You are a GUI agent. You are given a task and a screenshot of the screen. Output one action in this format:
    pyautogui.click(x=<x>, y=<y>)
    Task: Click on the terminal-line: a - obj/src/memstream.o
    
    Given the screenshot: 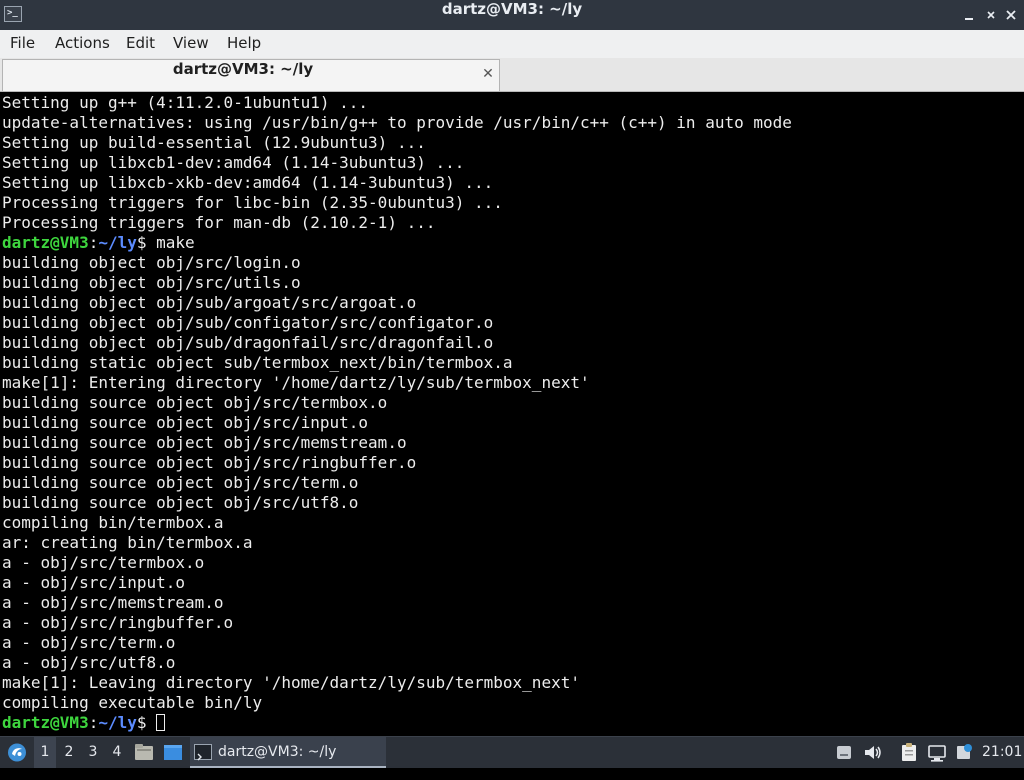 What is the action you would take?
    pyautogui.click(x=113, y=602)
    